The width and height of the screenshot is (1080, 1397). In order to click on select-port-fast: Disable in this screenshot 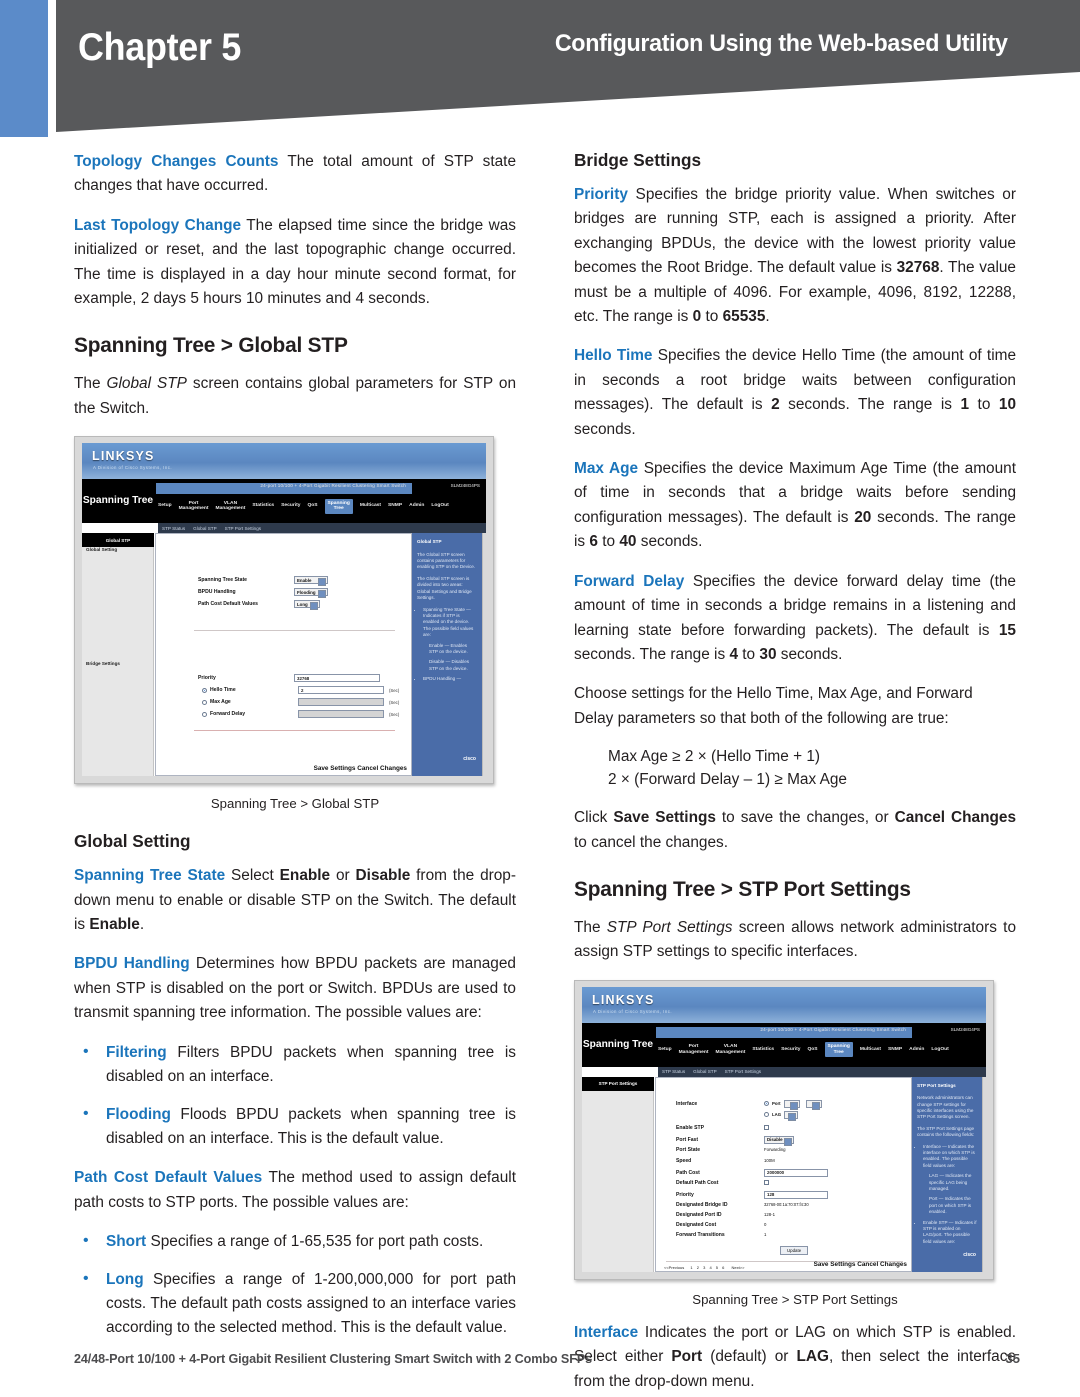, I will do `click(779, 1140)`.